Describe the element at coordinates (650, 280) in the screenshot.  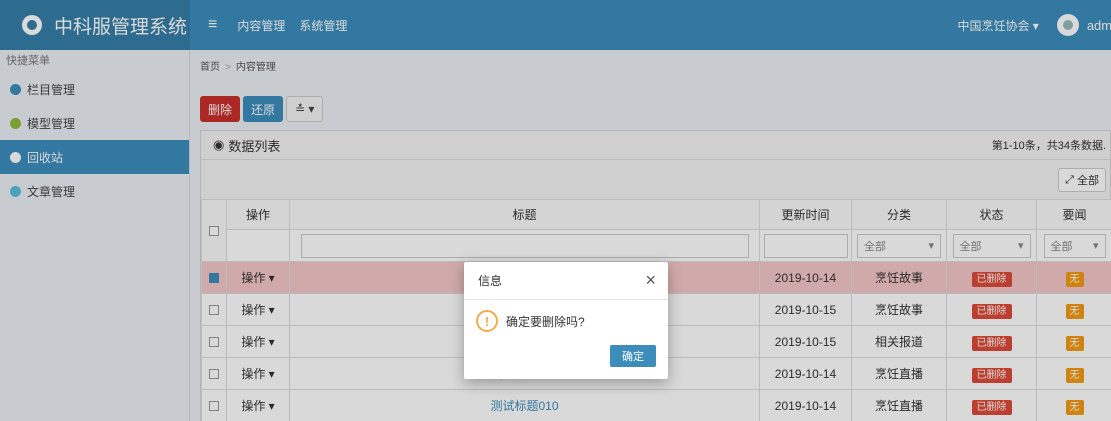
I see `close-icon: ×` at that location.